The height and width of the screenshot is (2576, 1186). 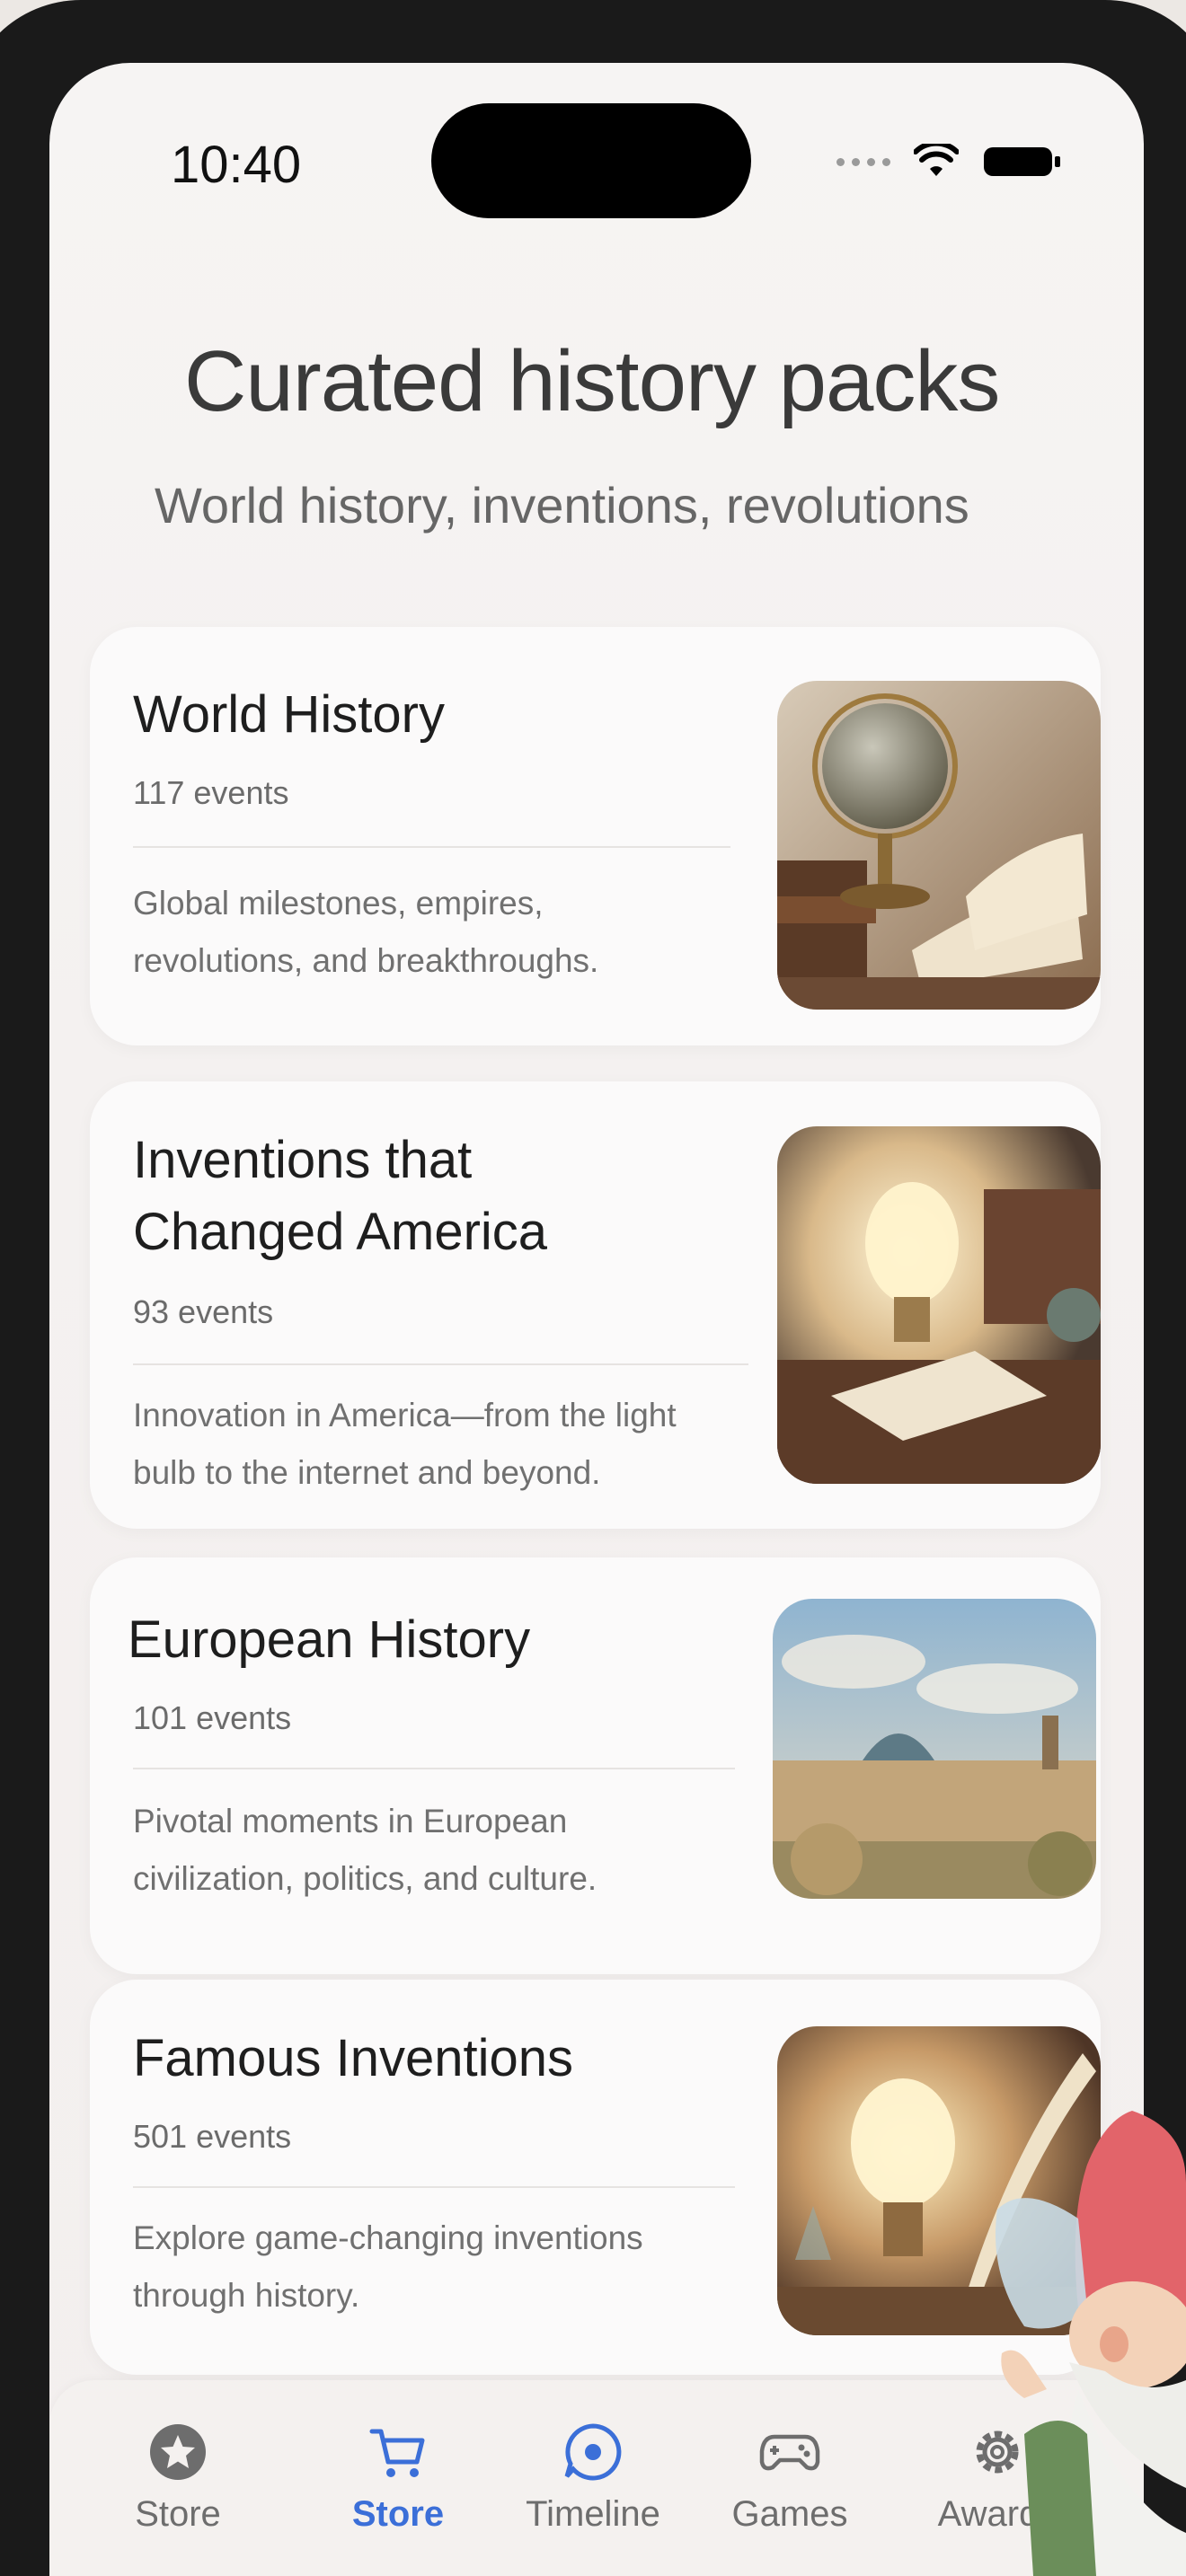 What do you see at coordinates (367, 1472) in the screenshot?
I see `pack-description-line: bulb to the internet and beyond.` at bounding box center [367, 1472].